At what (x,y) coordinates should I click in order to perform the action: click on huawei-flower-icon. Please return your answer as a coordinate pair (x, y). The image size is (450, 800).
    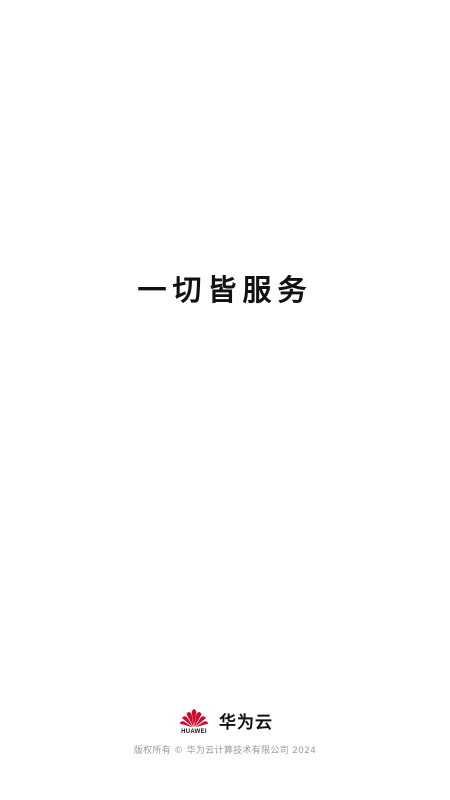
    Looking at the image, I should click on (194, 718).